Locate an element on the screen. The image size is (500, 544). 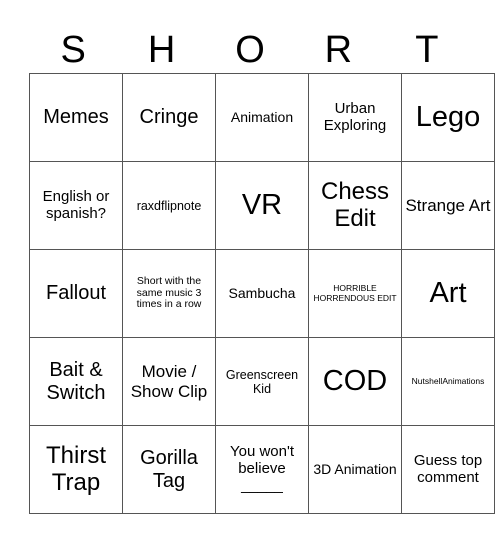
bingo-cell: Gorilla Tag is located at coordinates (169, 469).